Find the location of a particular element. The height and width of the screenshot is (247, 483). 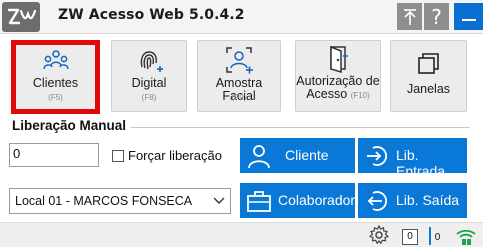

gear-icon is located at coordinates (379, 235).